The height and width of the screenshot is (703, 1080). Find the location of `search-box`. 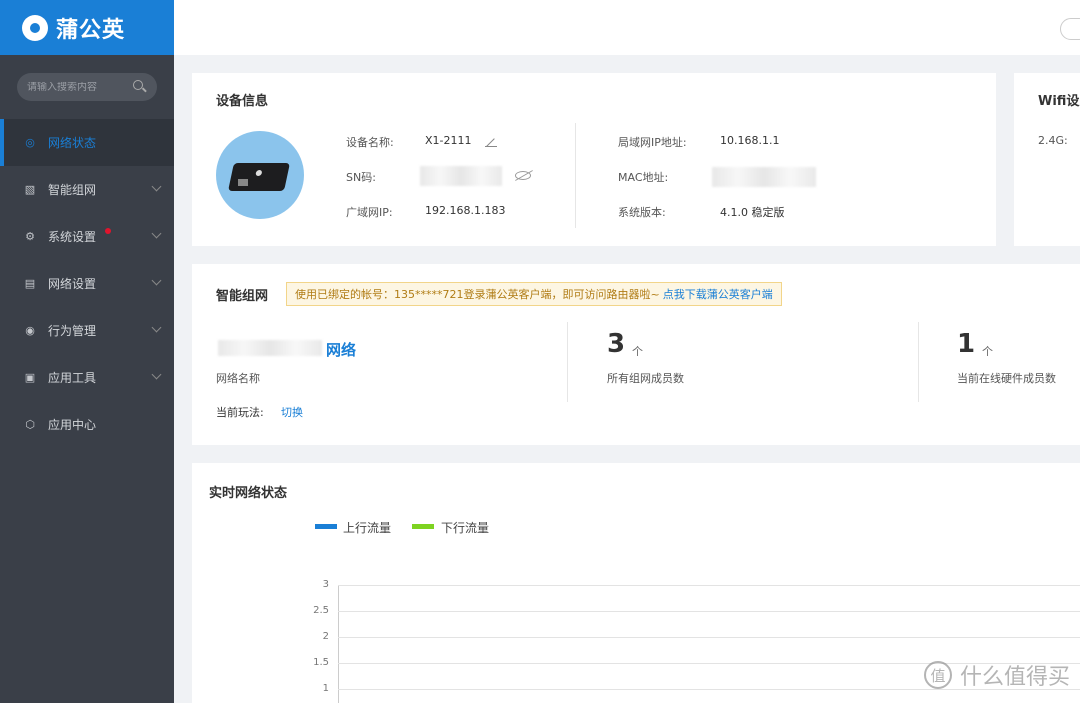

search-box is located at coordinates (87, 87).